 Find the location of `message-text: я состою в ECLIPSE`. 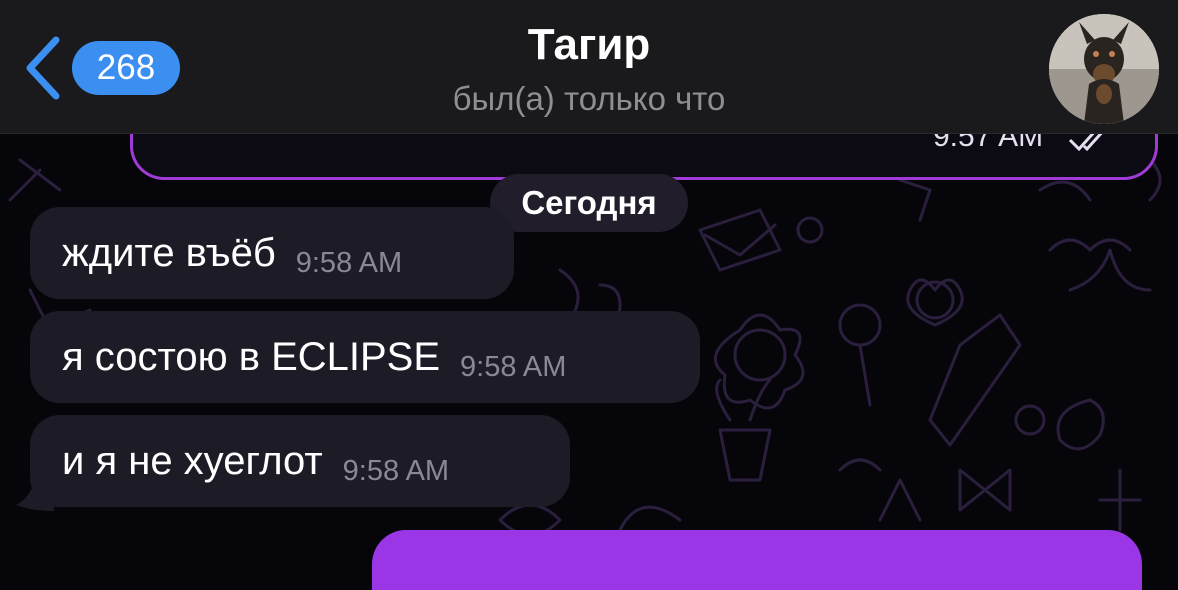

message-text: я состою в ECLIPSE is located at coordinates (251, 356).